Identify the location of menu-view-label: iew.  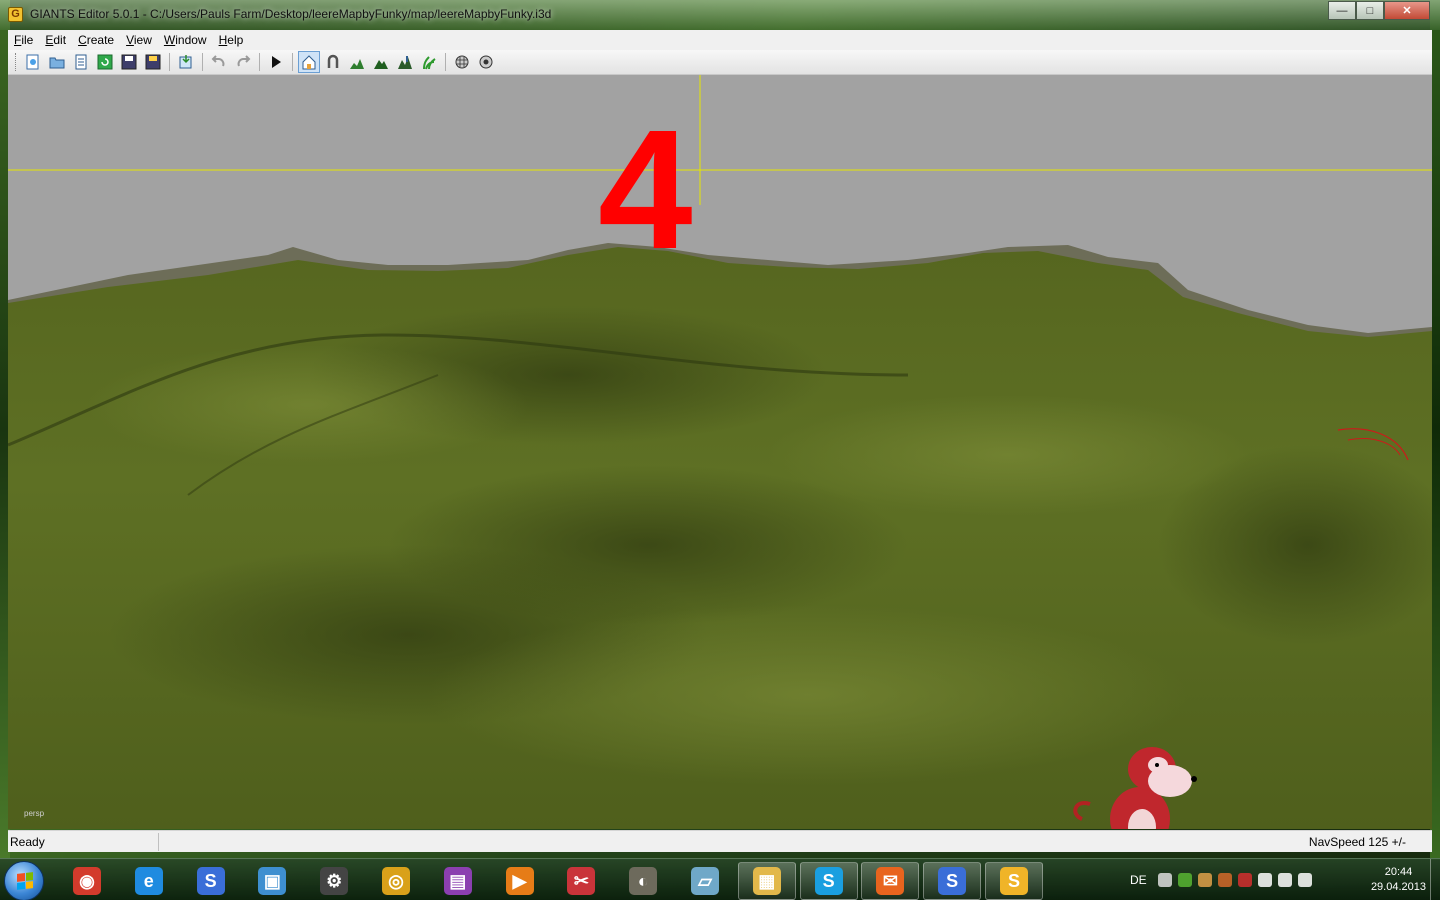
(142, 40).